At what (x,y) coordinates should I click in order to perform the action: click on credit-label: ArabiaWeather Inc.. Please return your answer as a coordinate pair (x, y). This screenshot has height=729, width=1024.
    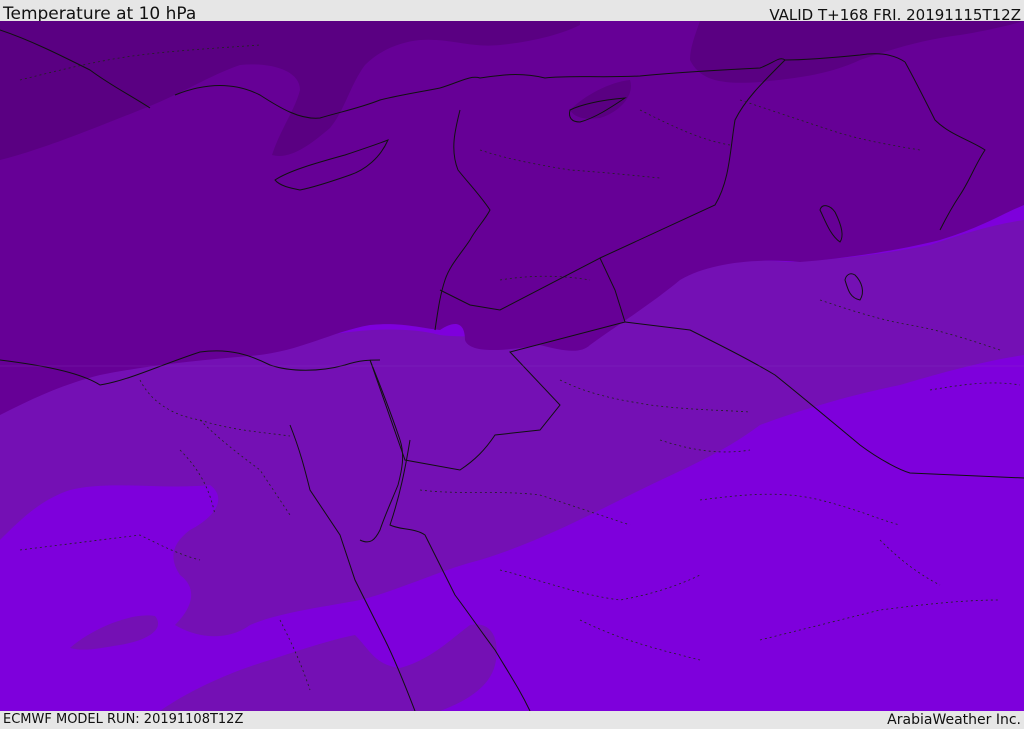
    Looking at the image, I should click on (954, 720).